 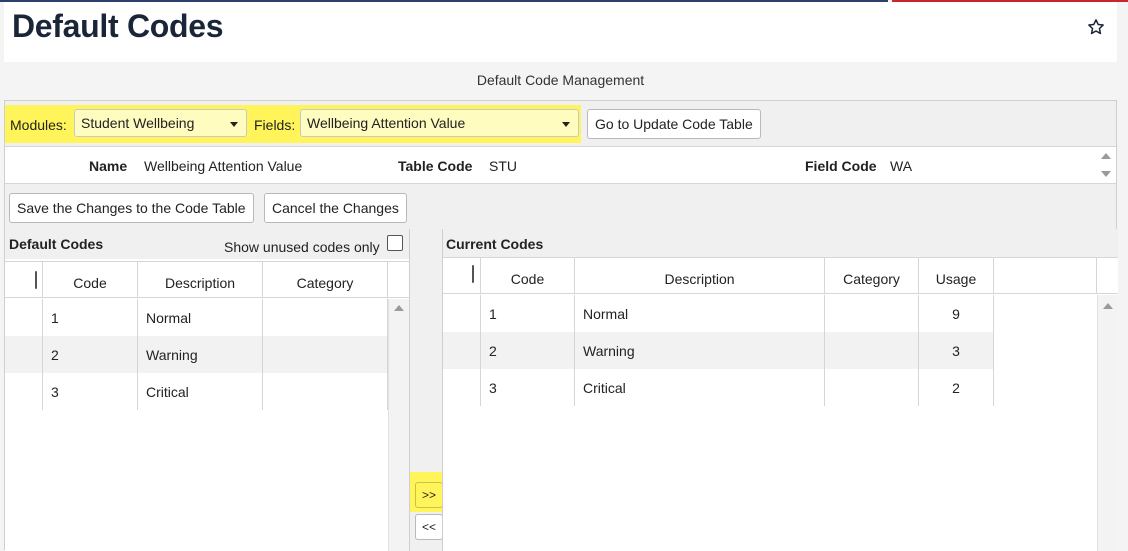 I want to click on table-row: 2 Warning 3, so click(x=718, y=350).